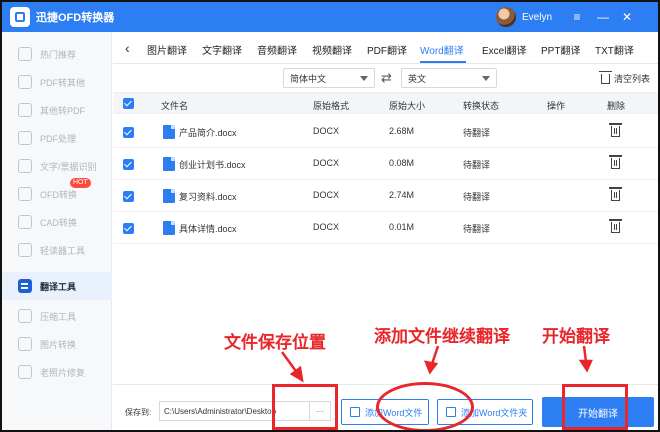 Image resolution: width=660 pixels, height=432 pixels. I want to click on annotation-box-save-path, so click(305, 407).